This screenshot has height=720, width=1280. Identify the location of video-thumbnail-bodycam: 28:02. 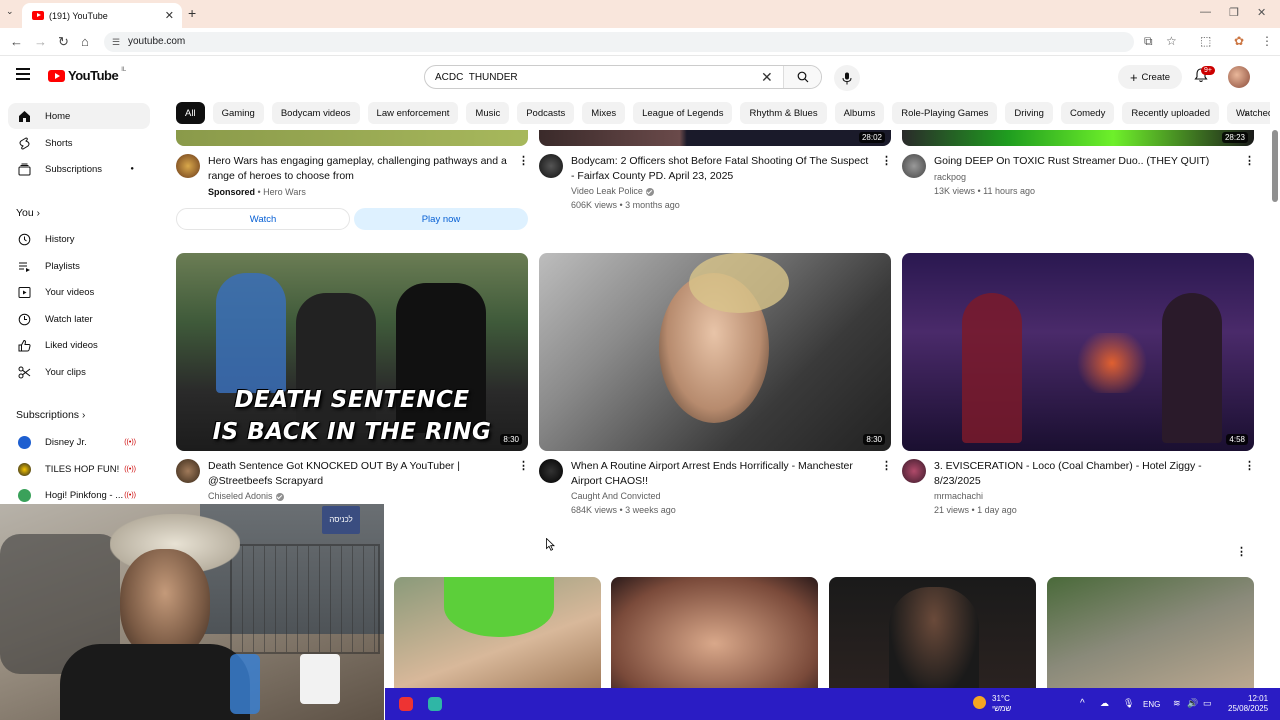
(715, 138).